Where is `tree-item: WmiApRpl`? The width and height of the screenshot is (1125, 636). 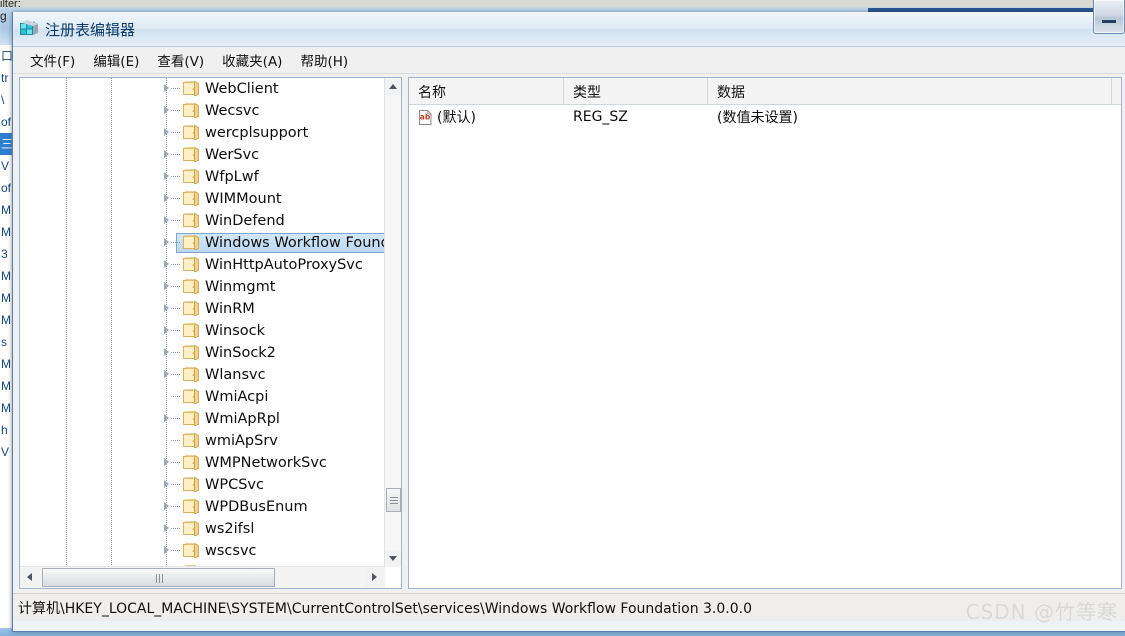
tree-item: WmiApRpl is located at coordinates (202, 419).